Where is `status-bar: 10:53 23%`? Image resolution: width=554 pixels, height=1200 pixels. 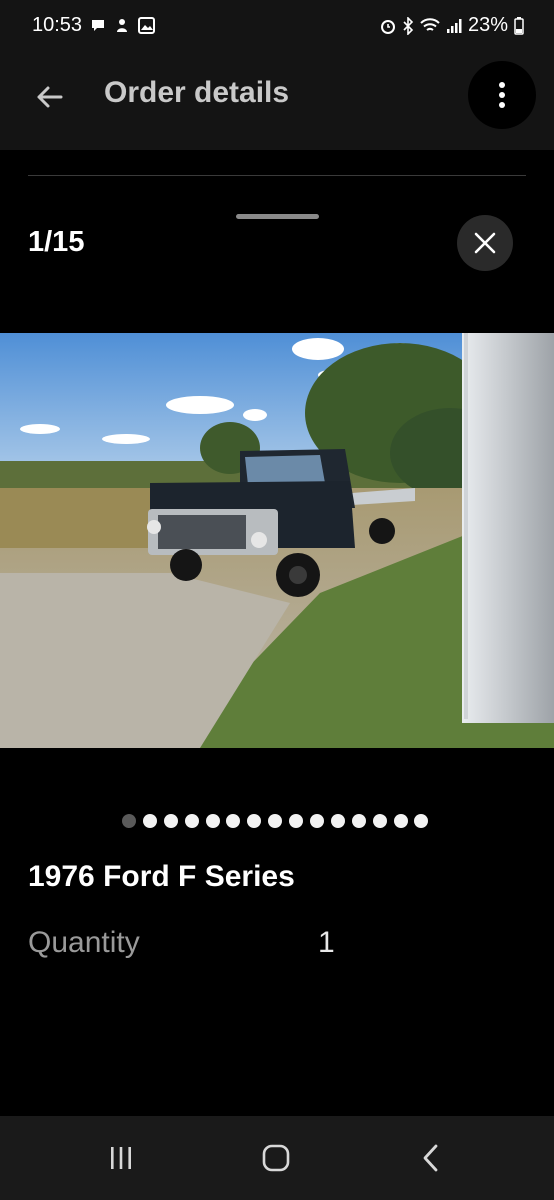 status-bar: 10:53 23% is located at coordinates (277, 26).